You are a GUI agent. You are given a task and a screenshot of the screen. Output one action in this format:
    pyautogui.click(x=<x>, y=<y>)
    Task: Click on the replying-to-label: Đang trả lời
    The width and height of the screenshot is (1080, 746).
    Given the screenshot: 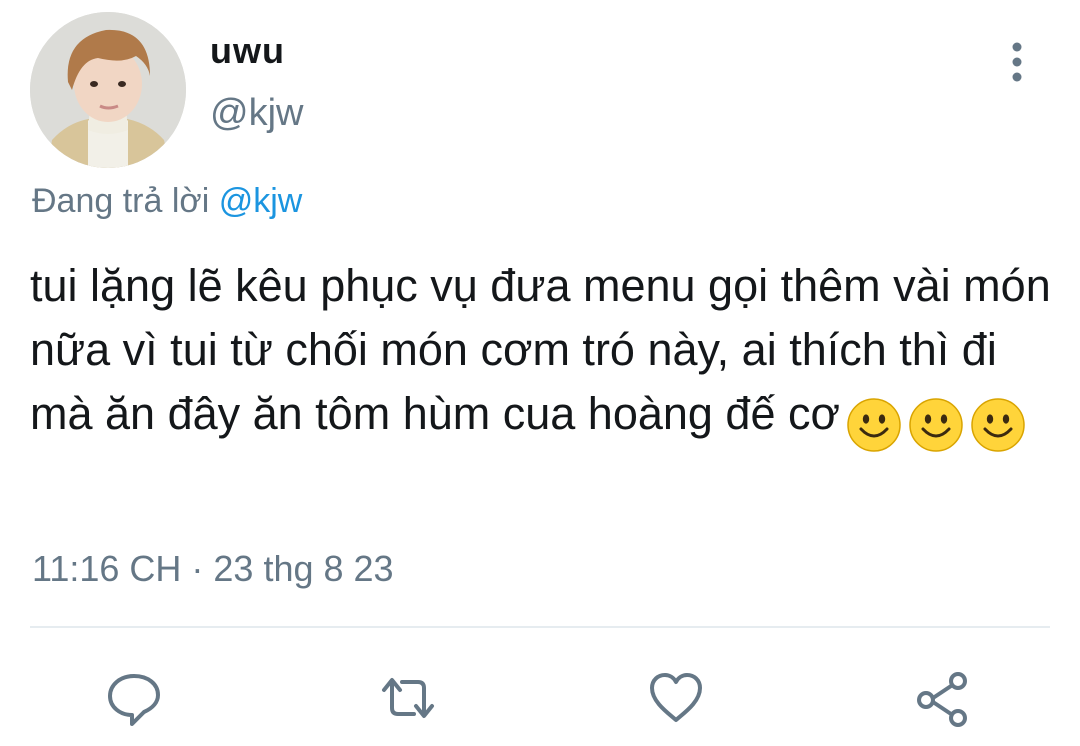 What is the action you would take?
    pyautogui.click(x=121, y=201)
    